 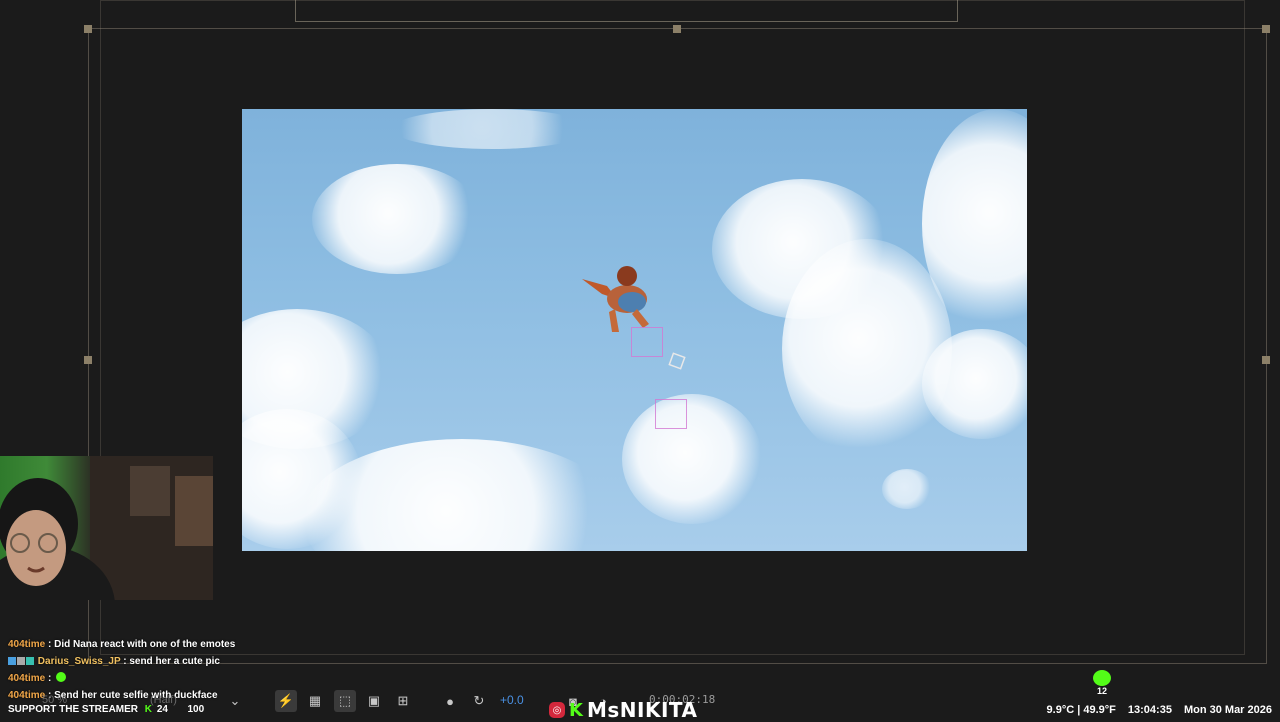 I want to click on chat-message: Darius_Swiss_JP : send her a cute pic, so click(x=153, y=661).